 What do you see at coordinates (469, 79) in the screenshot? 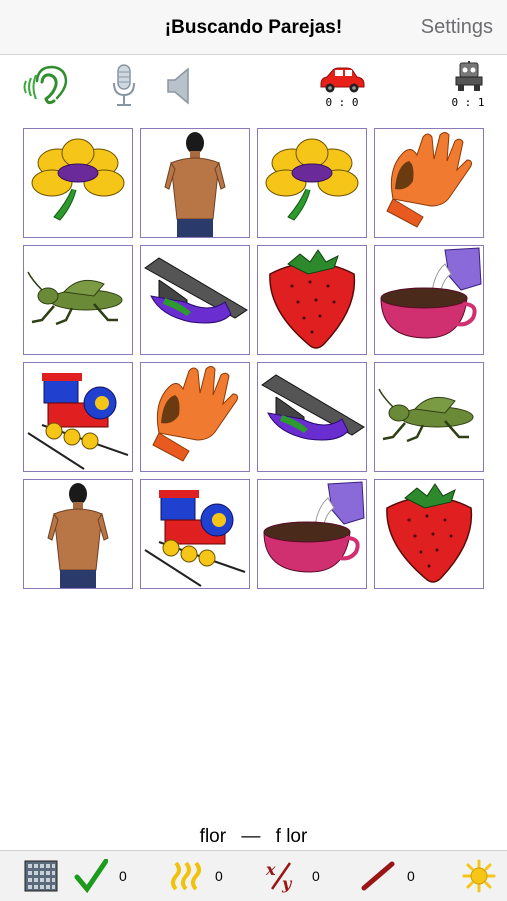
I see `robot-icon` at bounding box center [469, 79].